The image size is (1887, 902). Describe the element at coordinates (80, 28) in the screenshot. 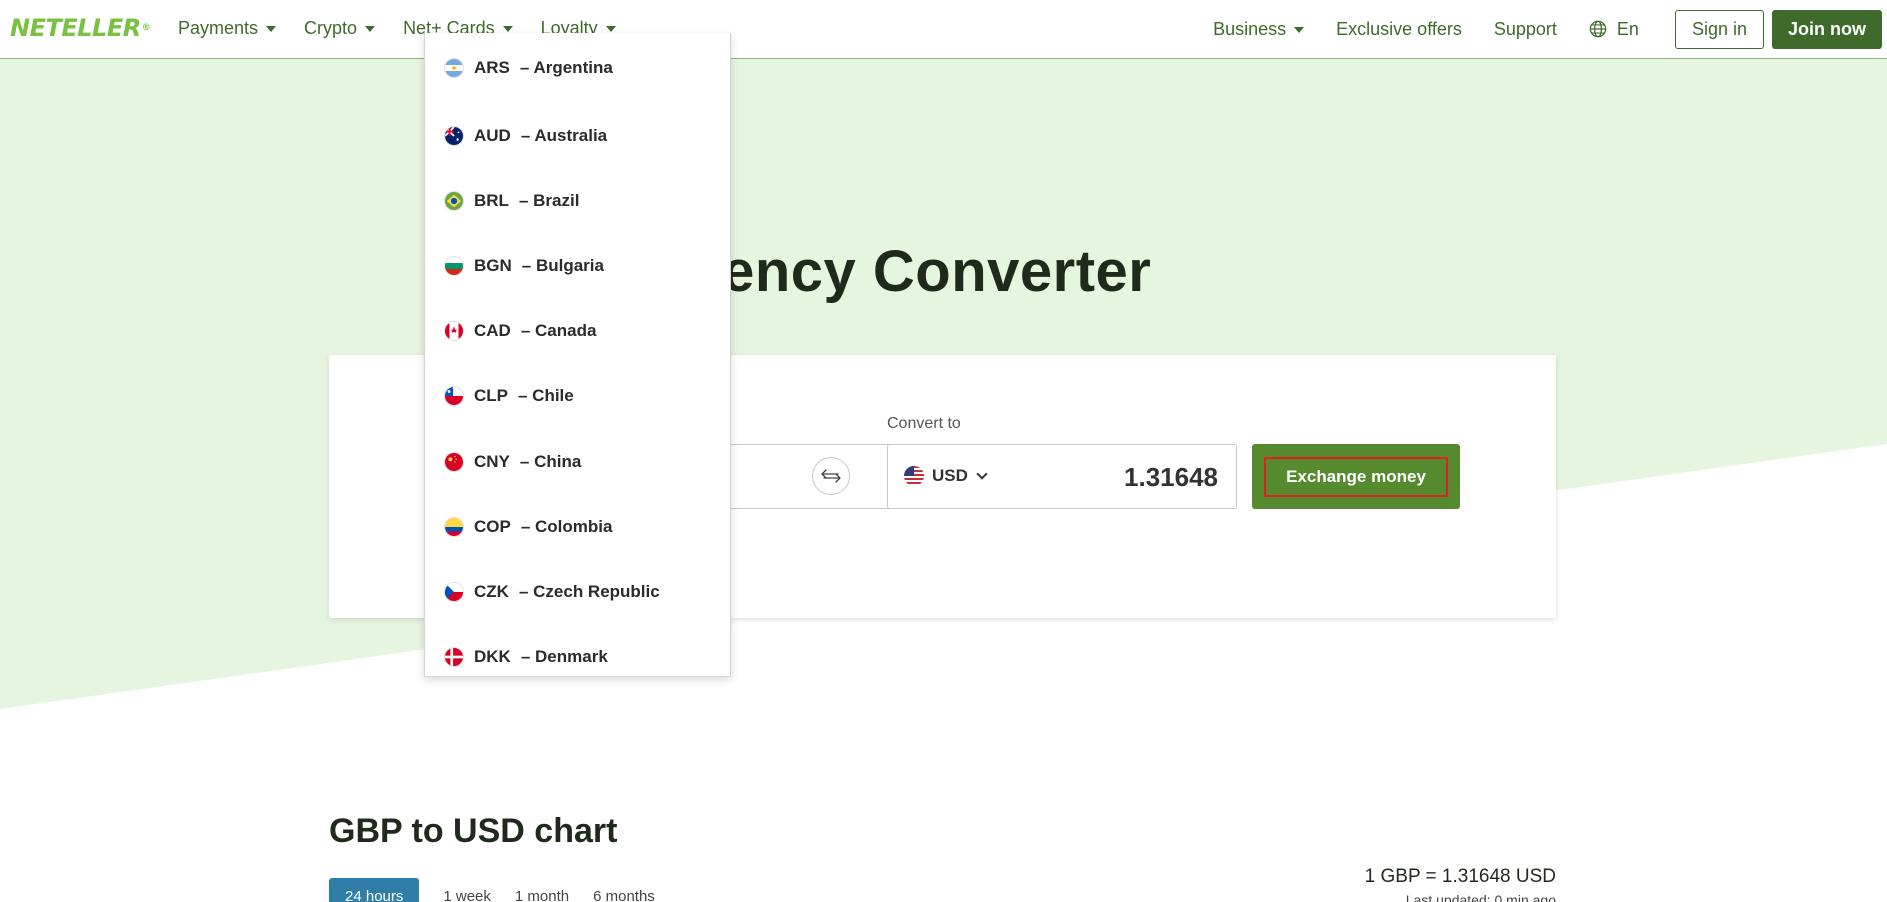

I see `neteller-logo: NETELLER®` at that location.